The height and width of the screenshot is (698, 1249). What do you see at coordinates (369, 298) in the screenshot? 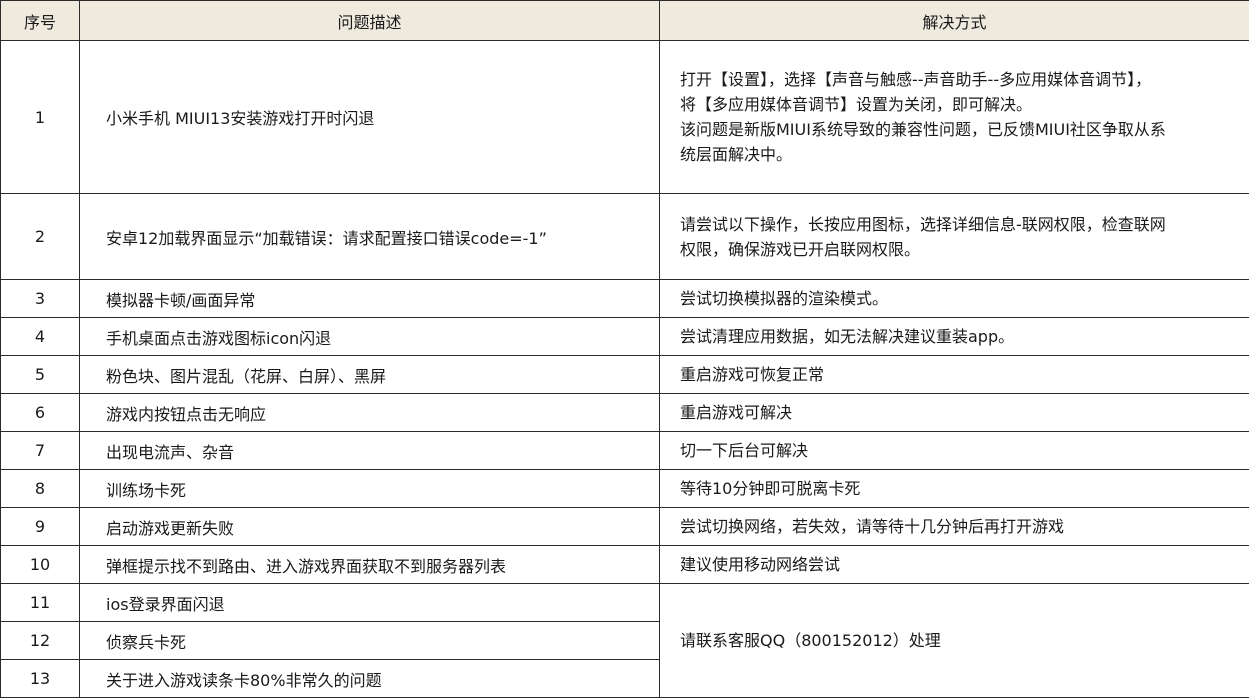
I see `row-problem: 模拟器卡顿/画面异常` at bounding box center [369, 298].